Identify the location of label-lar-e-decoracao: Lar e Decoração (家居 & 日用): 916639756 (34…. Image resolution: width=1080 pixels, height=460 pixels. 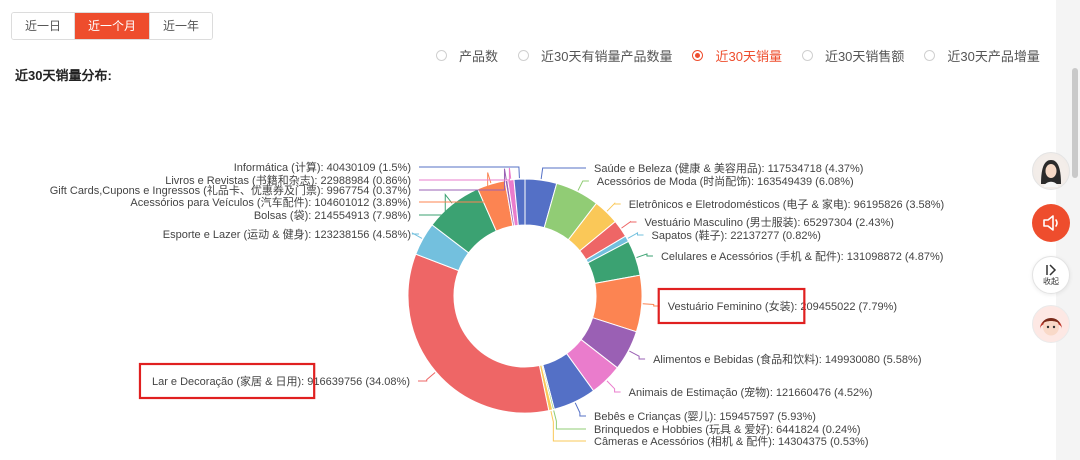
(281, 381).